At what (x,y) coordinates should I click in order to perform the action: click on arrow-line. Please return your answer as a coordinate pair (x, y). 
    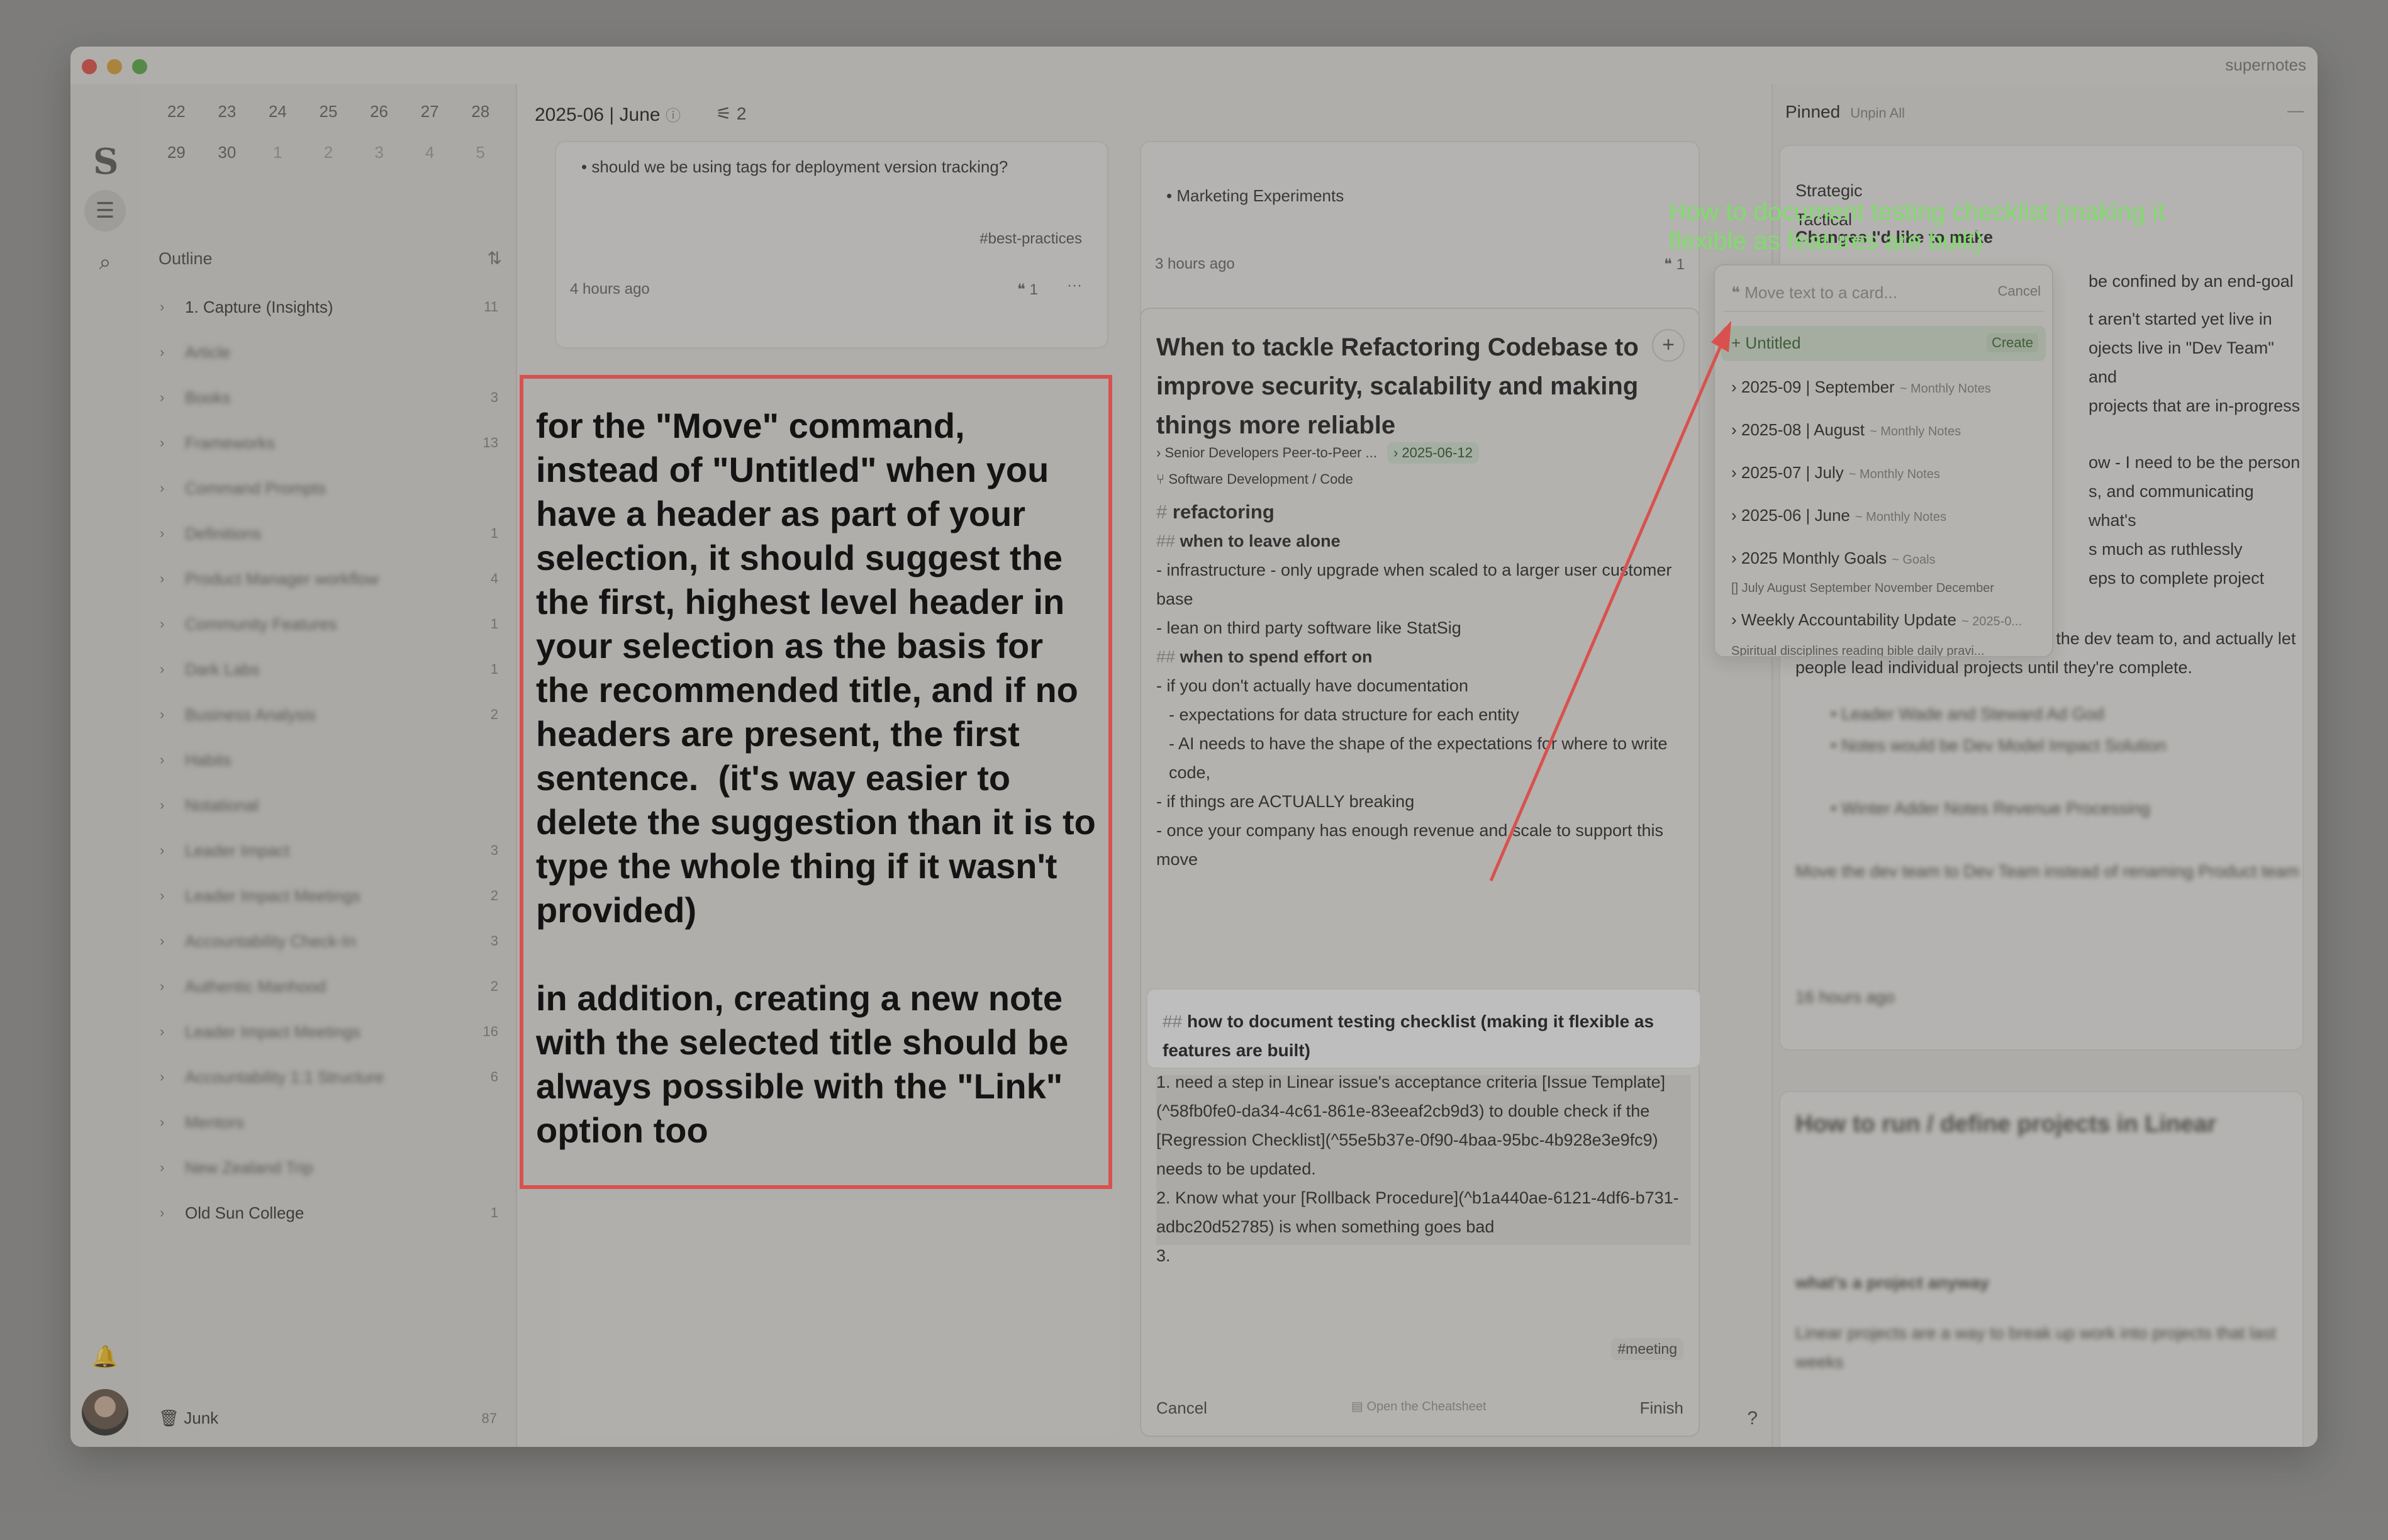
    Looking at the image, I should click on (1608, 608).